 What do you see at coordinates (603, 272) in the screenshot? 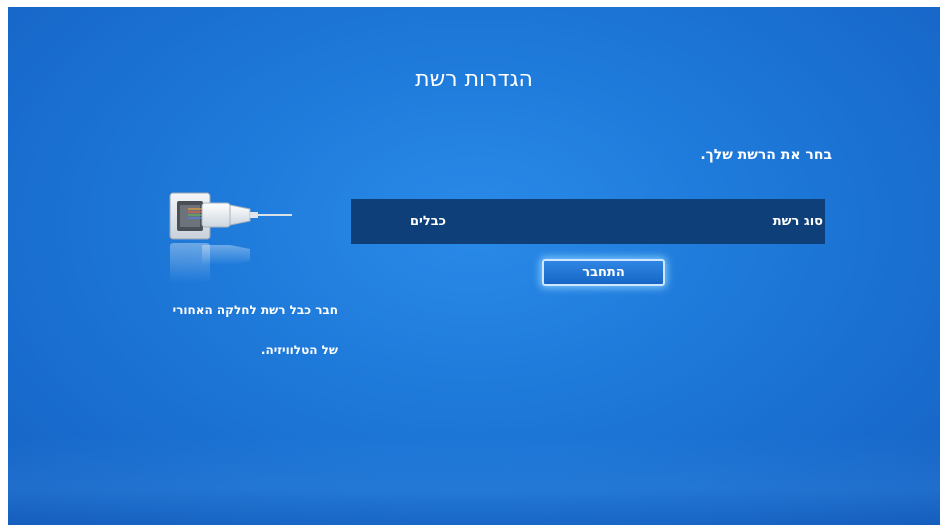
I see `connect-button: התחבר` at bounding box center [603, 272].